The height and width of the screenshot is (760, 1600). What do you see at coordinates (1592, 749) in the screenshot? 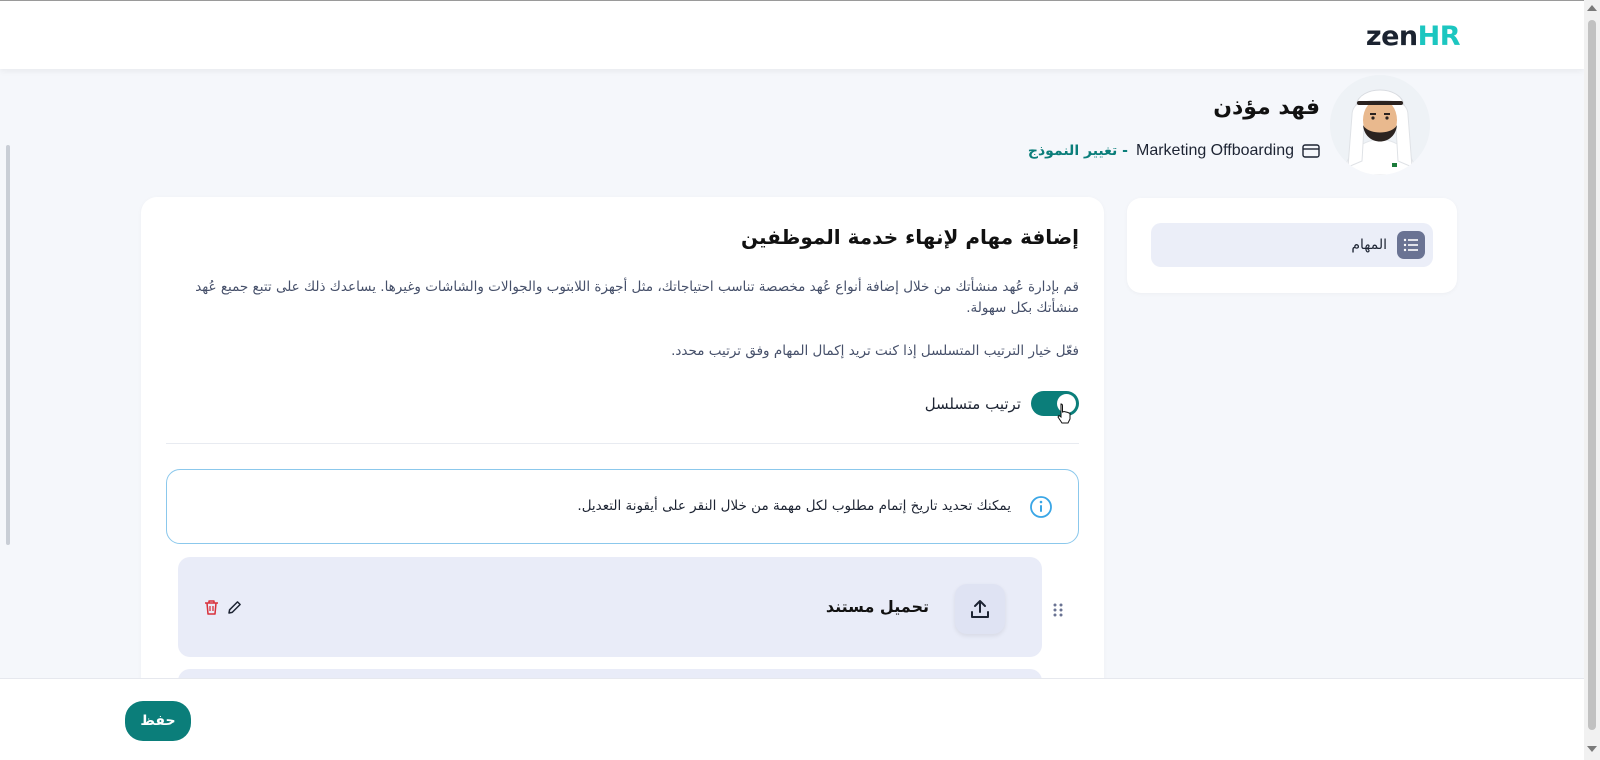
I see `scroll-down-arrow-icon` at bounding box center [1592, 749].